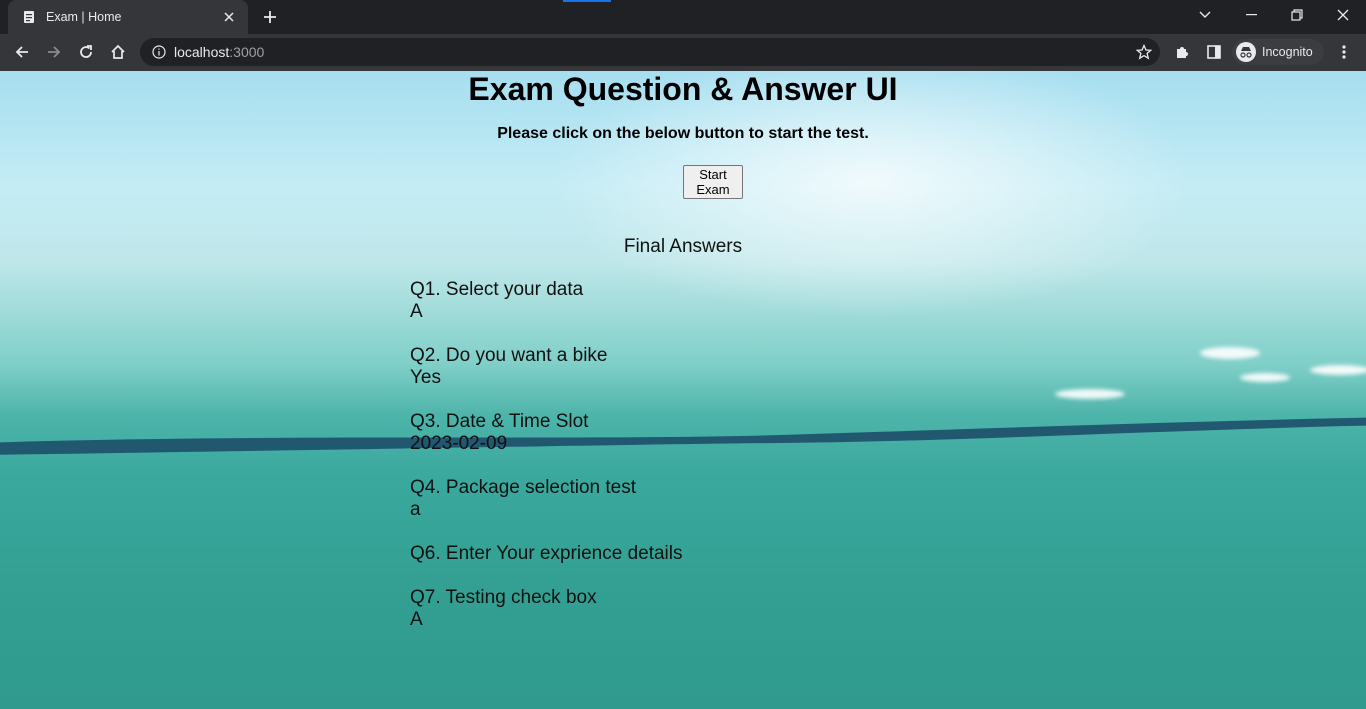 The height and width of the screenshot is (709, 1366). Describe the element at coordinates (1251, 15) in the screenshot. I see `minimize-icon` at that location.